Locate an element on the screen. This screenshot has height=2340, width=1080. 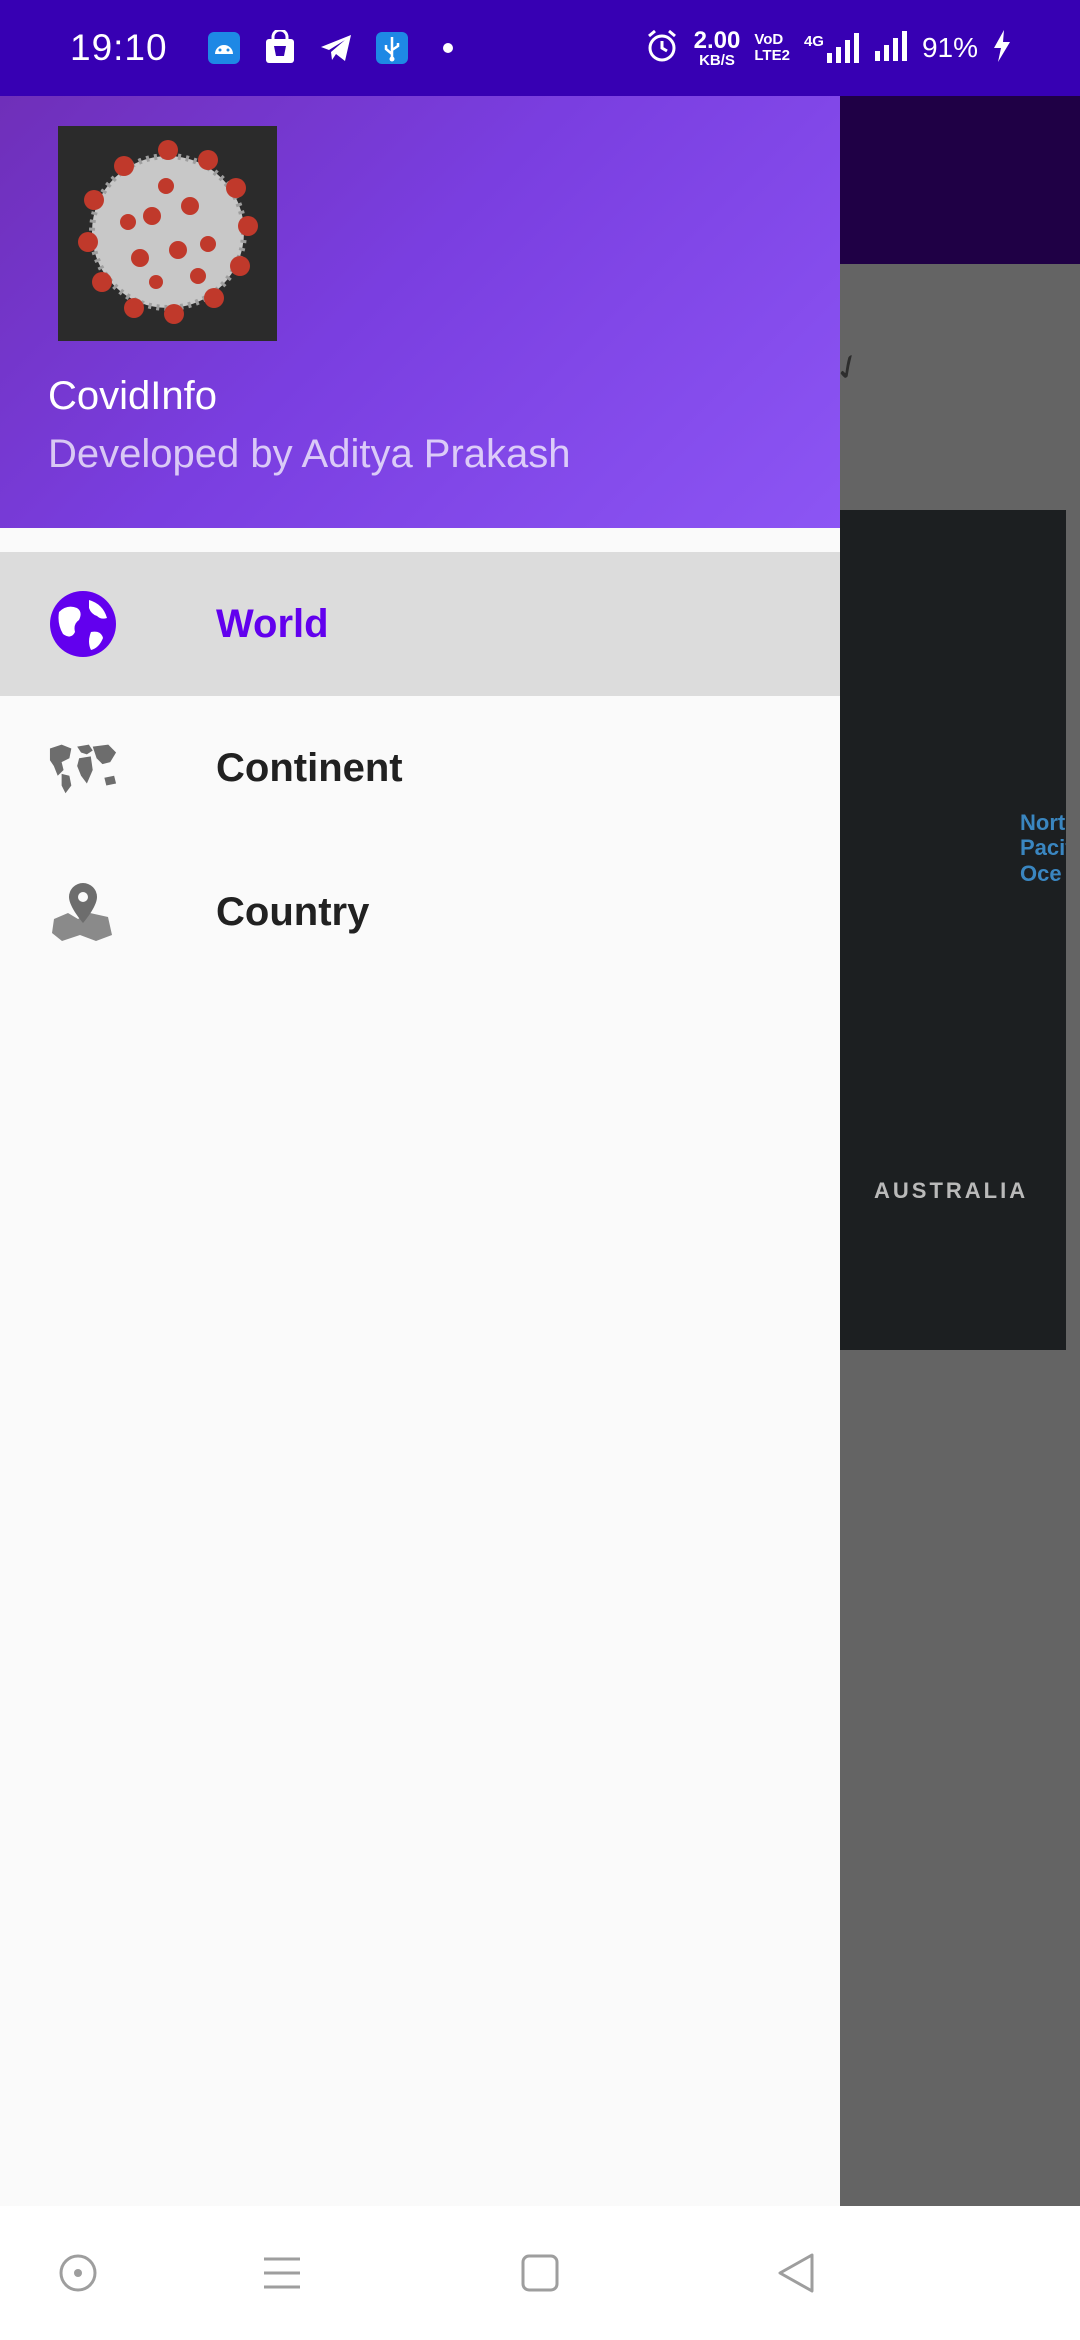
volte-bottom: LTE2 is located at coordinates (772, 55).